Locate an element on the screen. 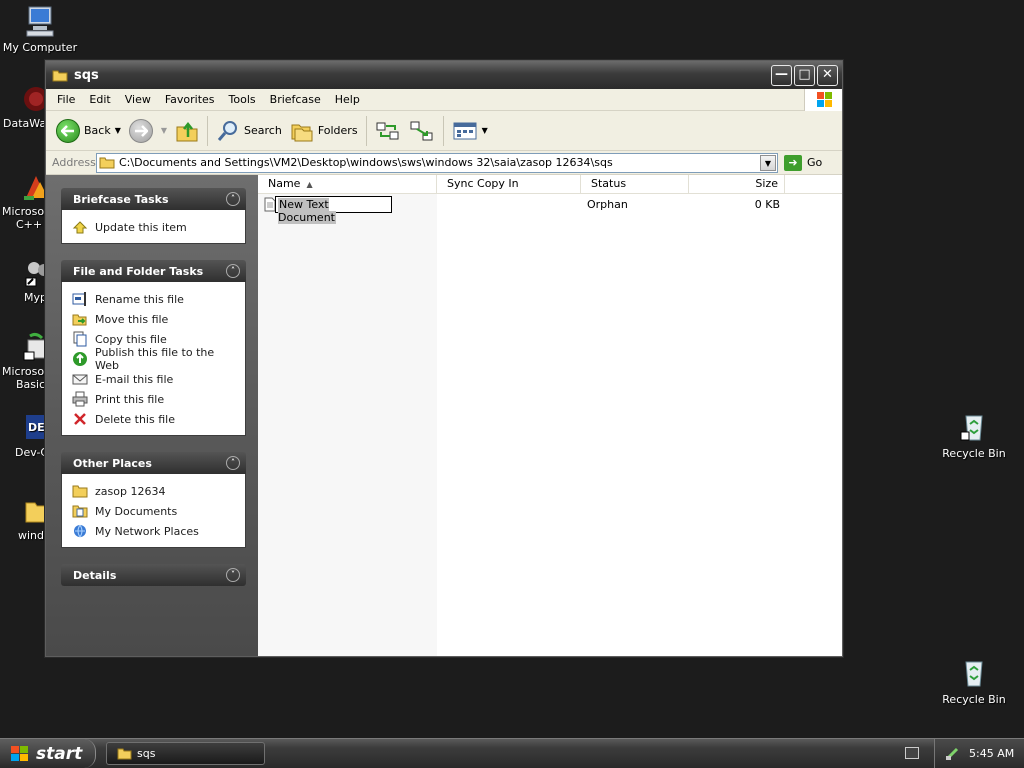 The image size is (1024, 768). title-bar: sqs — □ ✕ is located at coordinates (444, 75).